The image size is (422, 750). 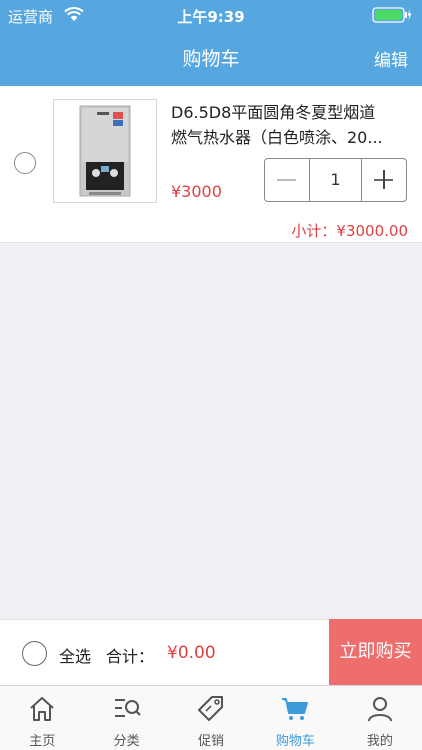 What do you see at coordinates (191, 653) in the screenshot?
I see `total-value: ¥0.00` at bounding box center [191, 653].